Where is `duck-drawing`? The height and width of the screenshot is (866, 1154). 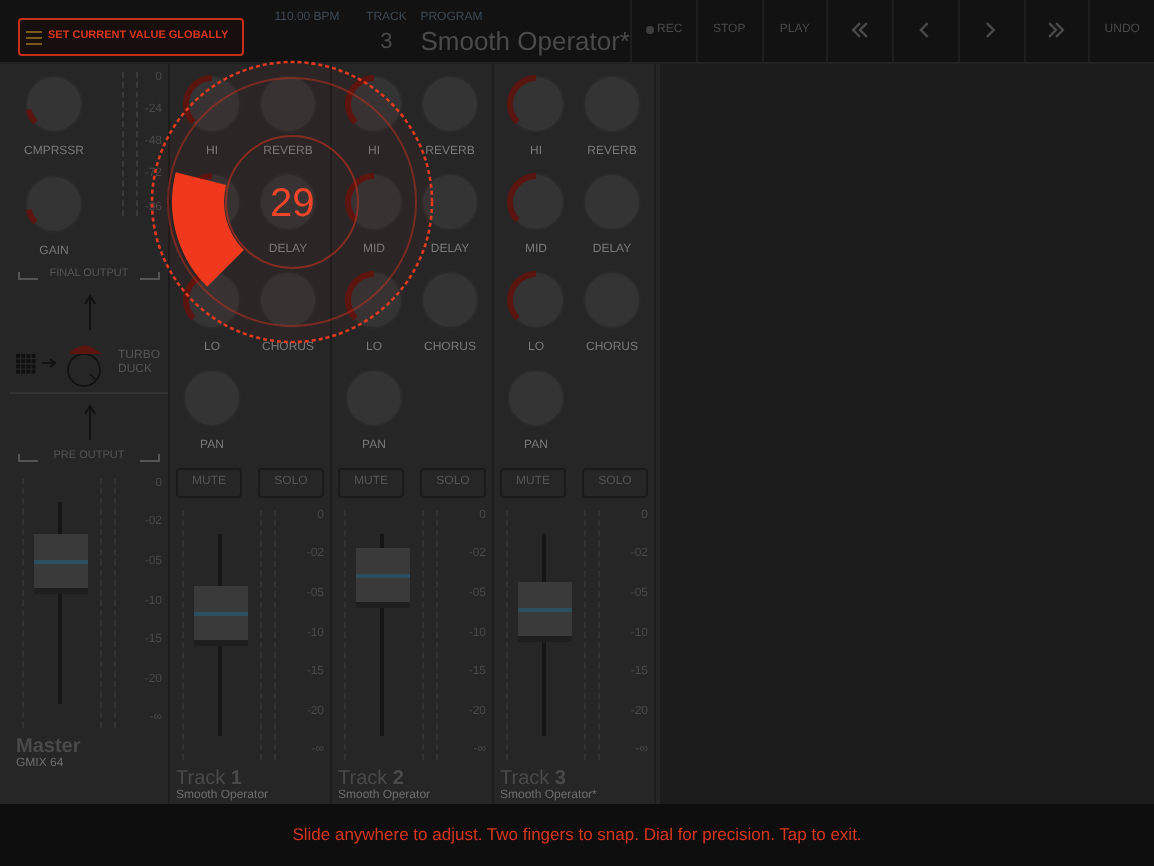
duck-drawing is located at coordinates (84, 363).